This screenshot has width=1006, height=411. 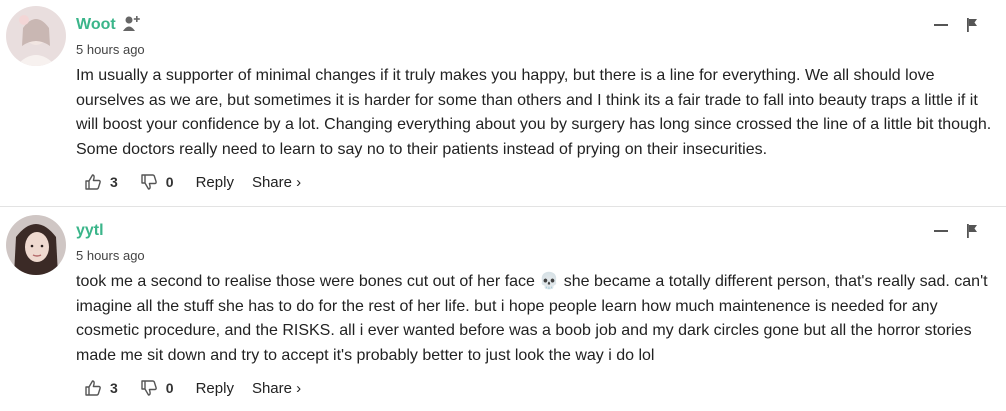 I want to click on add-user-icon, so click(x=132, y=25).